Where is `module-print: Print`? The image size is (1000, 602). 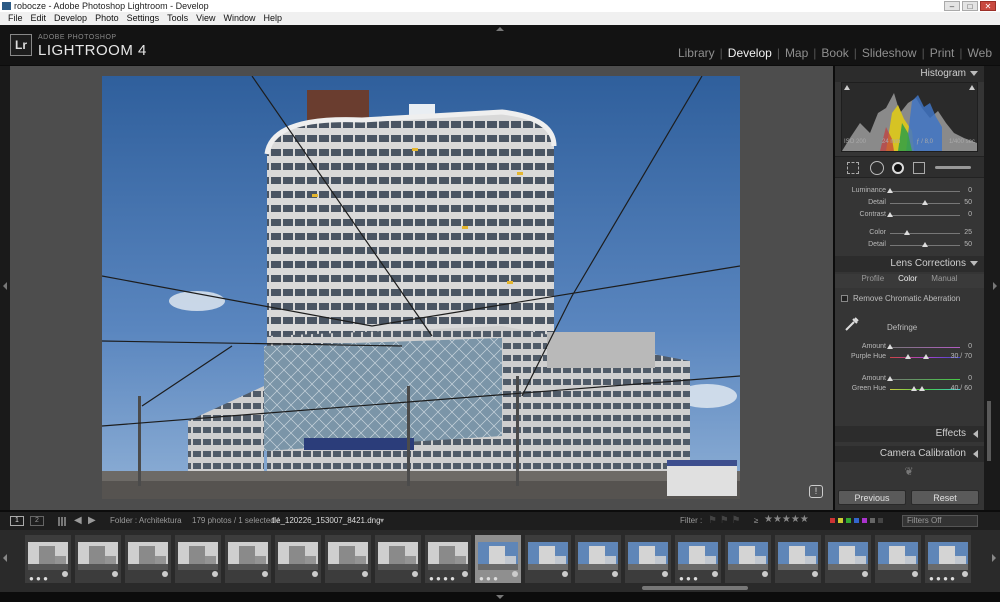
module-print: Print is located at coordinates (942, 53).